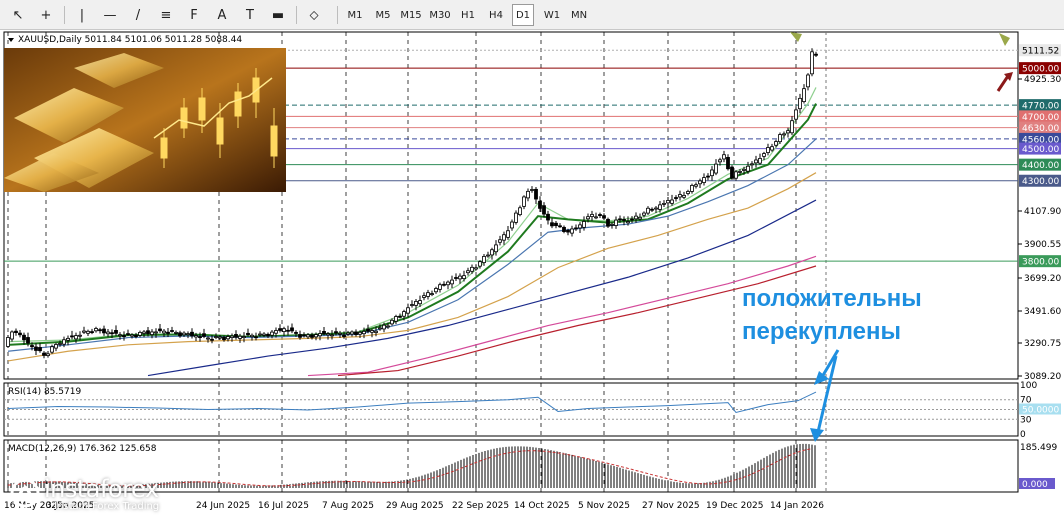  What do you see at coordinates (383, 15) in the screenshot?
I see `timeframe-m5: M5` at bounding box center [383, 15].